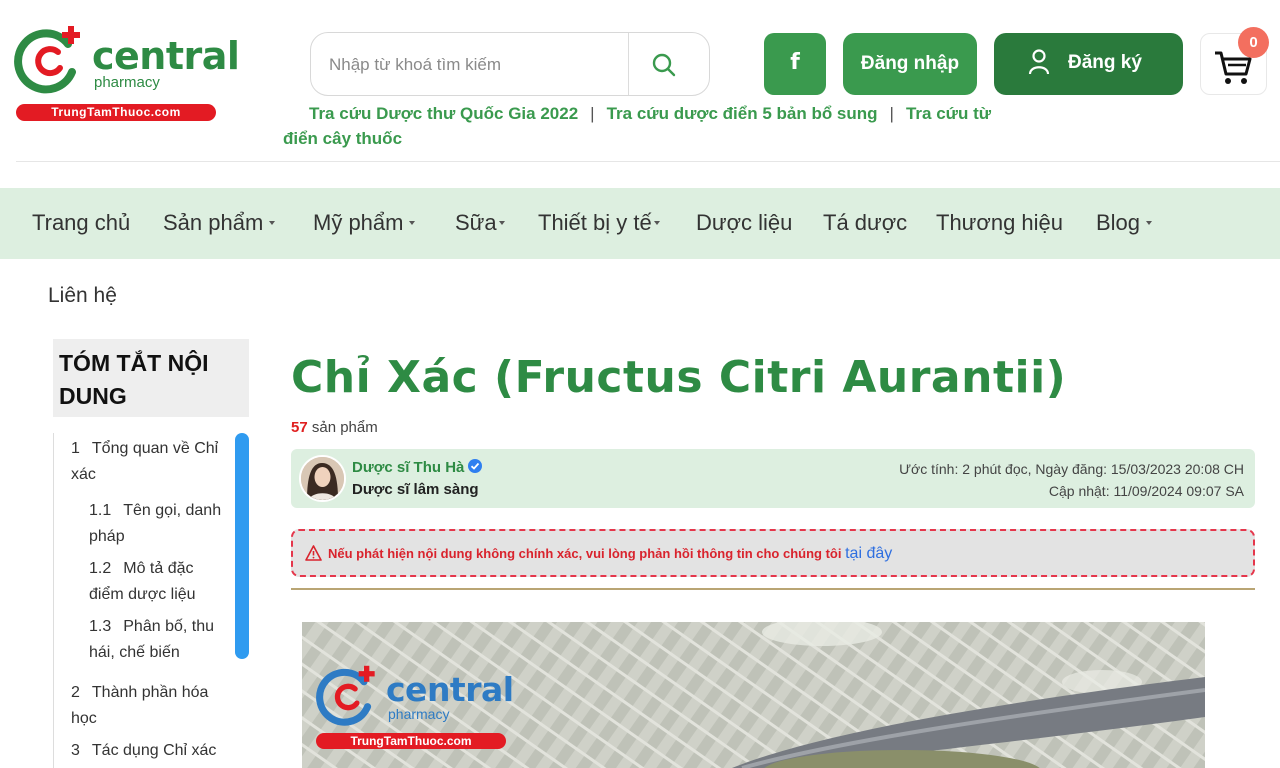  What do you see at coordinates (999, 223) in the screenshot?
I see `nav-item-brands: Thương hiệu` at bounding box center [999, 223].